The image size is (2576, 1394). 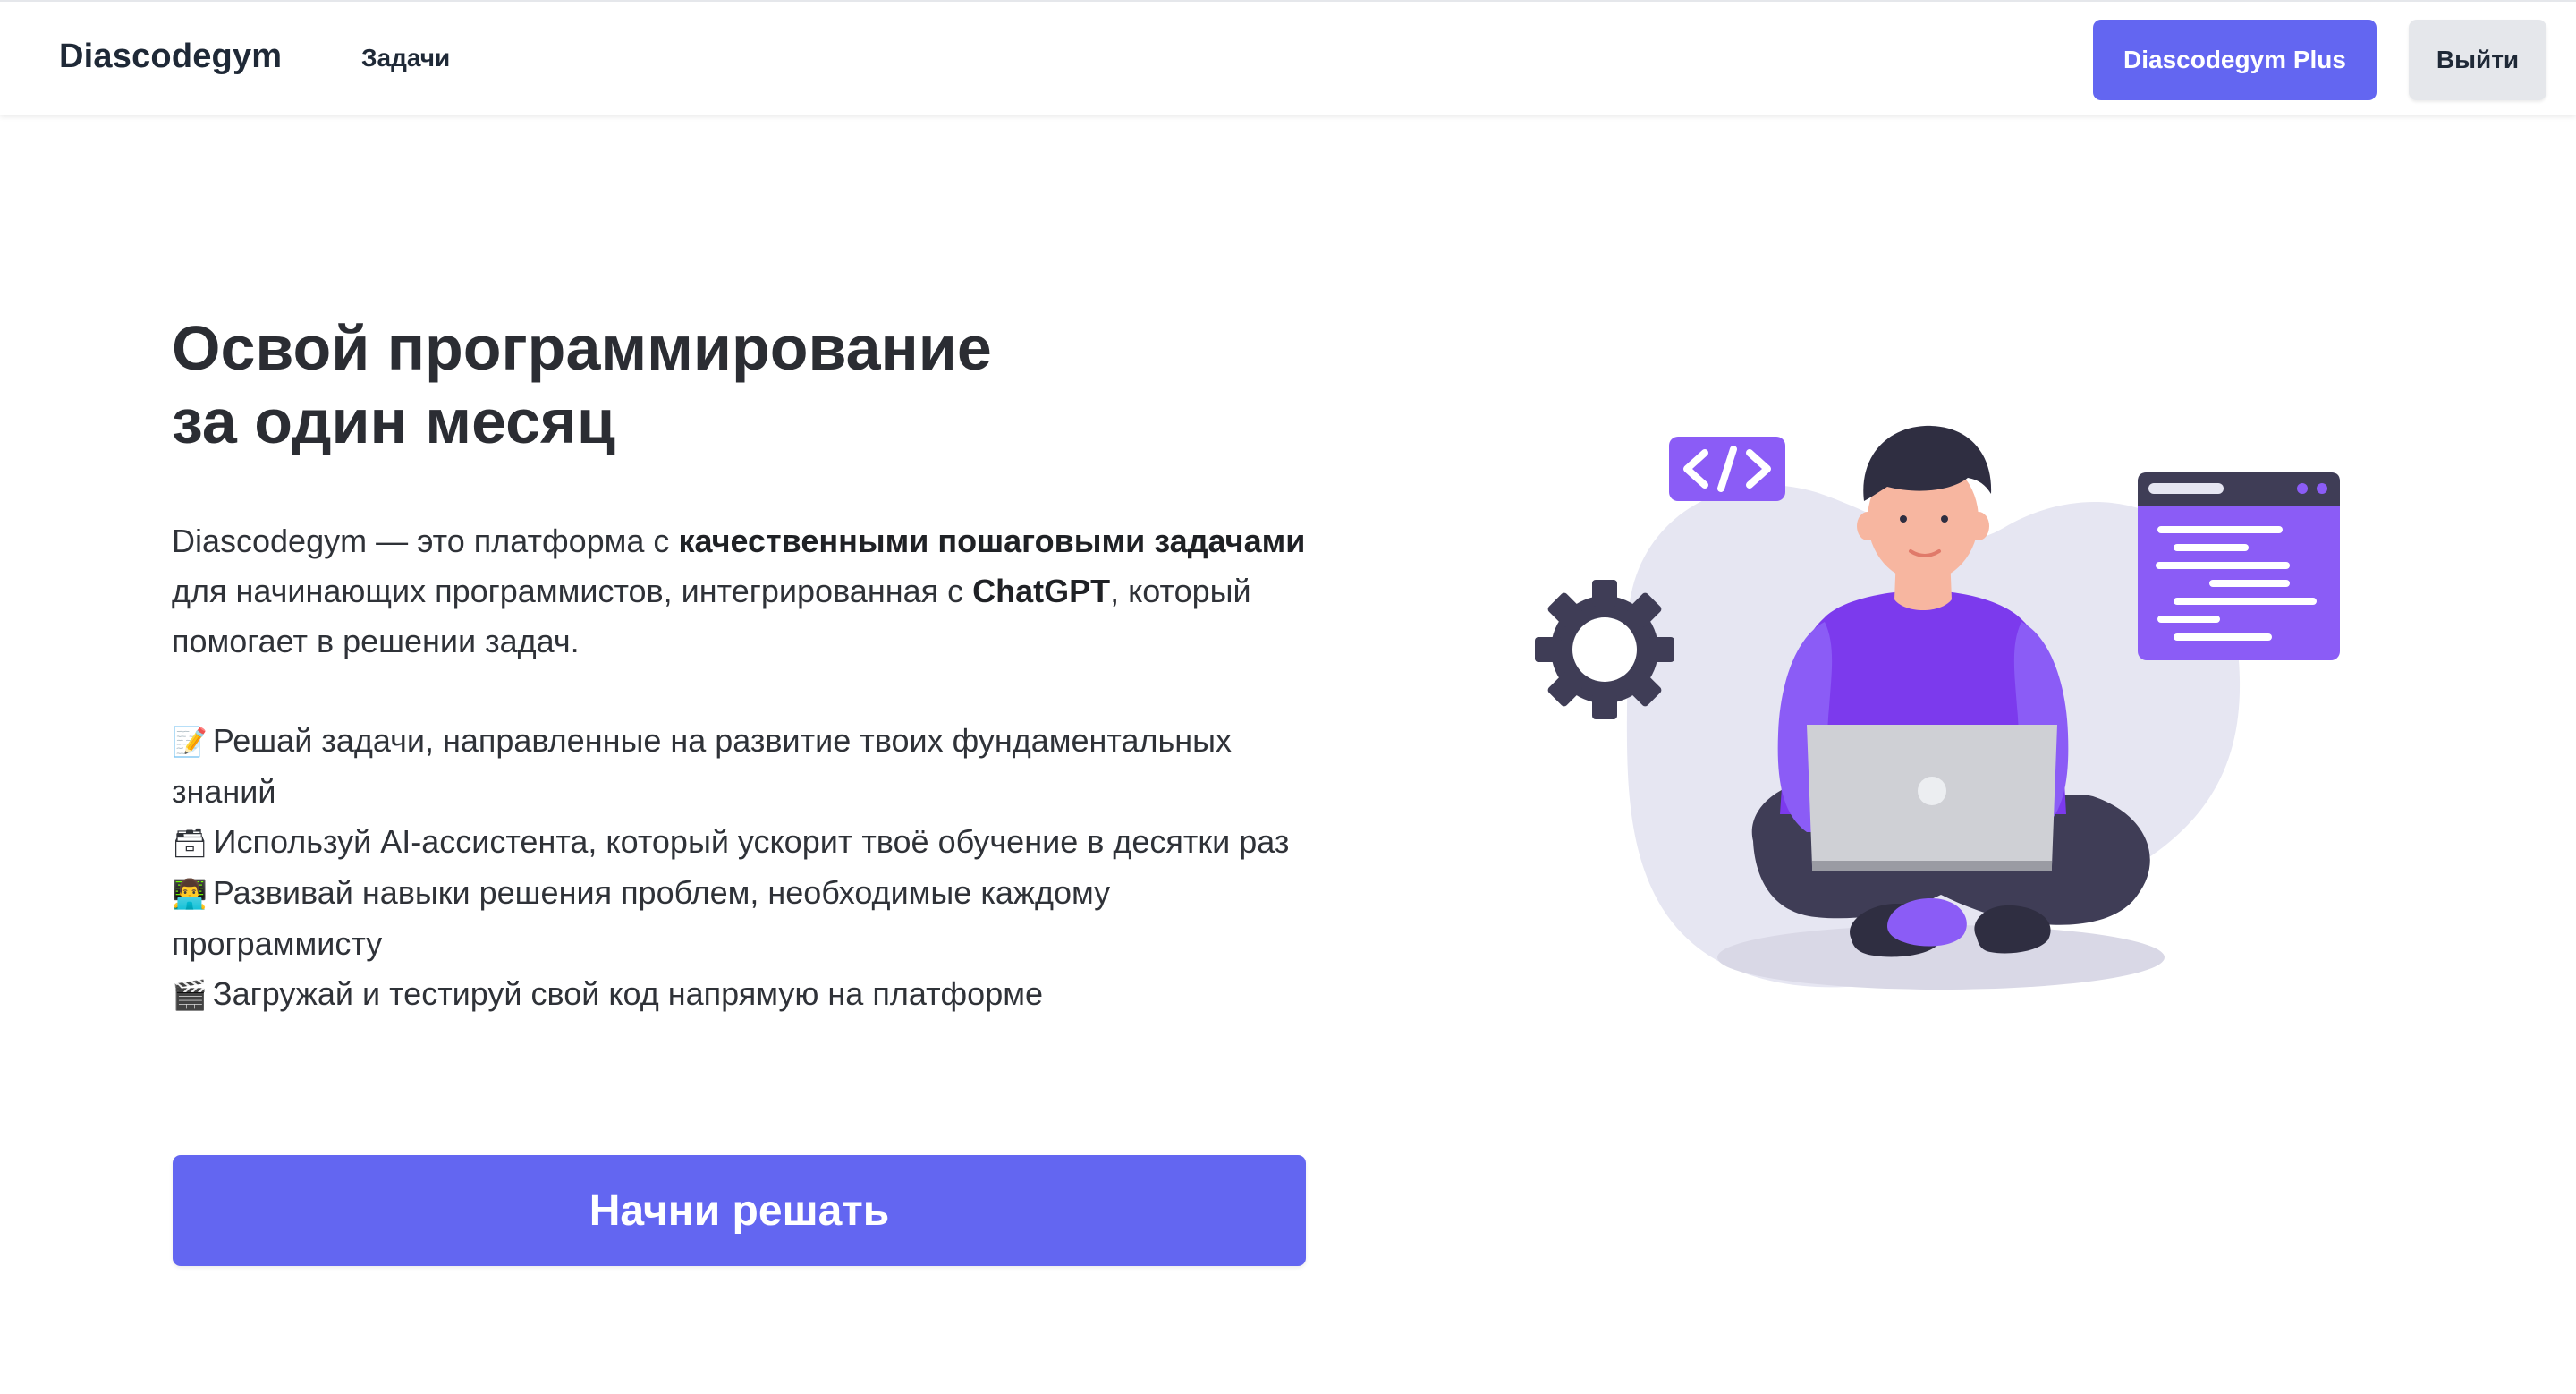 I want to click on intro-text-1: Diascodegym — это платформа с, so click(x=425, y=541).